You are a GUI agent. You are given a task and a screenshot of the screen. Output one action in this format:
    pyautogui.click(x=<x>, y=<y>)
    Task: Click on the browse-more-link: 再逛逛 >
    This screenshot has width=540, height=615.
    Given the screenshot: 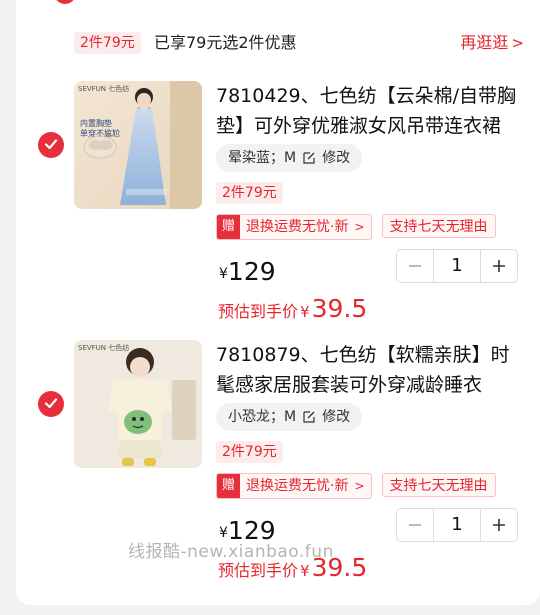 What is the action you would take?
    pyautogui.click(x=492, y=43)
    